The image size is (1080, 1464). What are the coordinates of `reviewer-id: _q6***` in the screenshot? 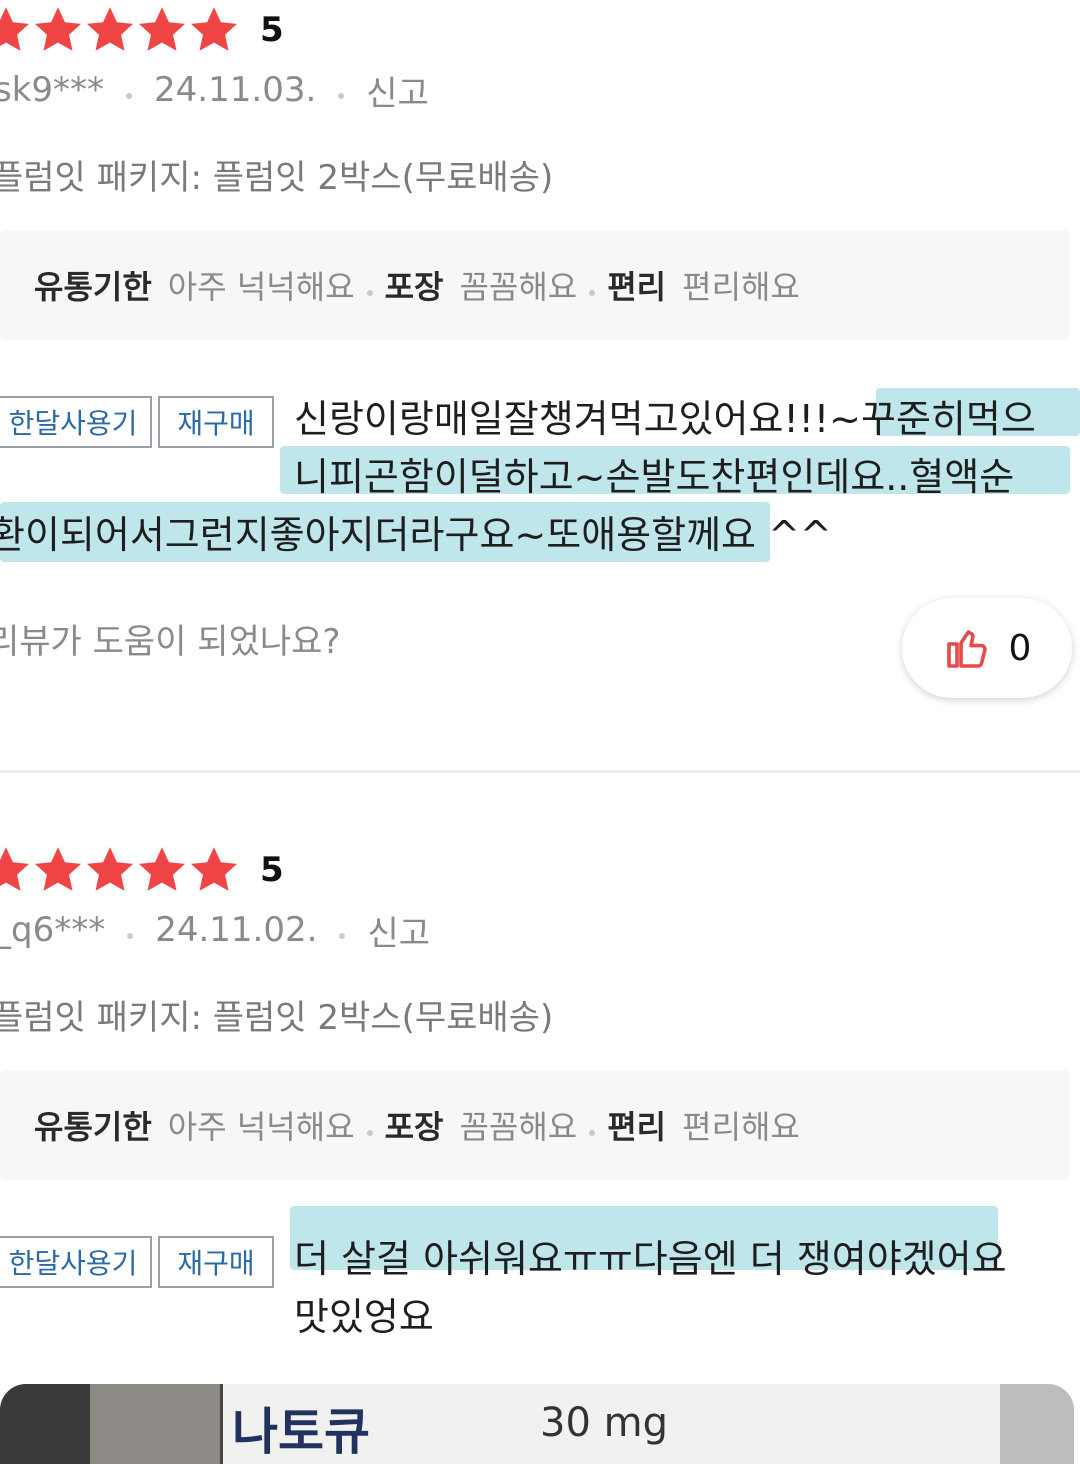 It's located at (53, 930).